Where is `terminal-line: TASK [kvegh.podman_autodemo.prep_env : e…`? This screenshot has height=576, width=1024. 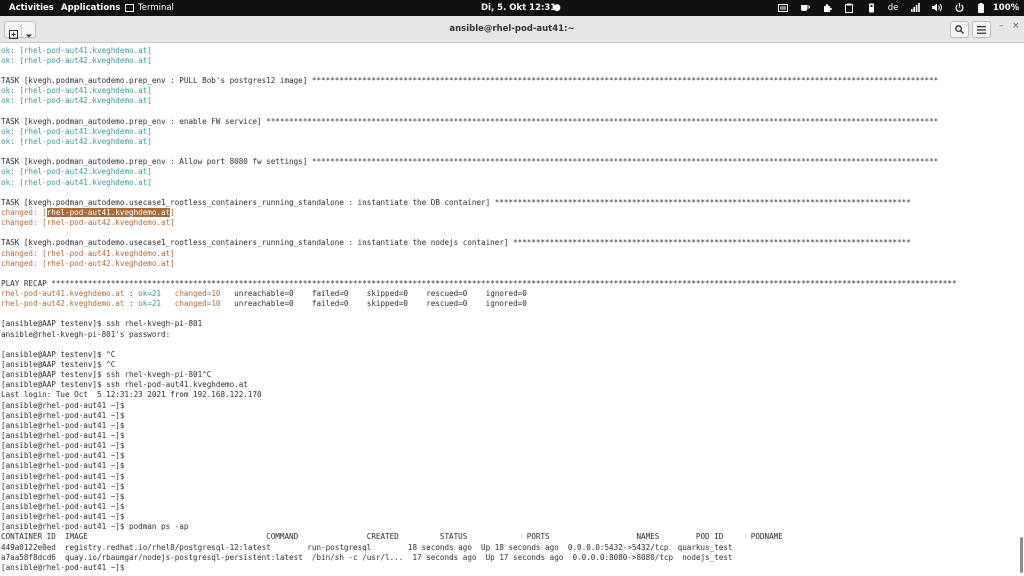
terminal-line: TASK [kvegh.podman_autodemo.prep_env : e… is located at coordinates (479, 122).